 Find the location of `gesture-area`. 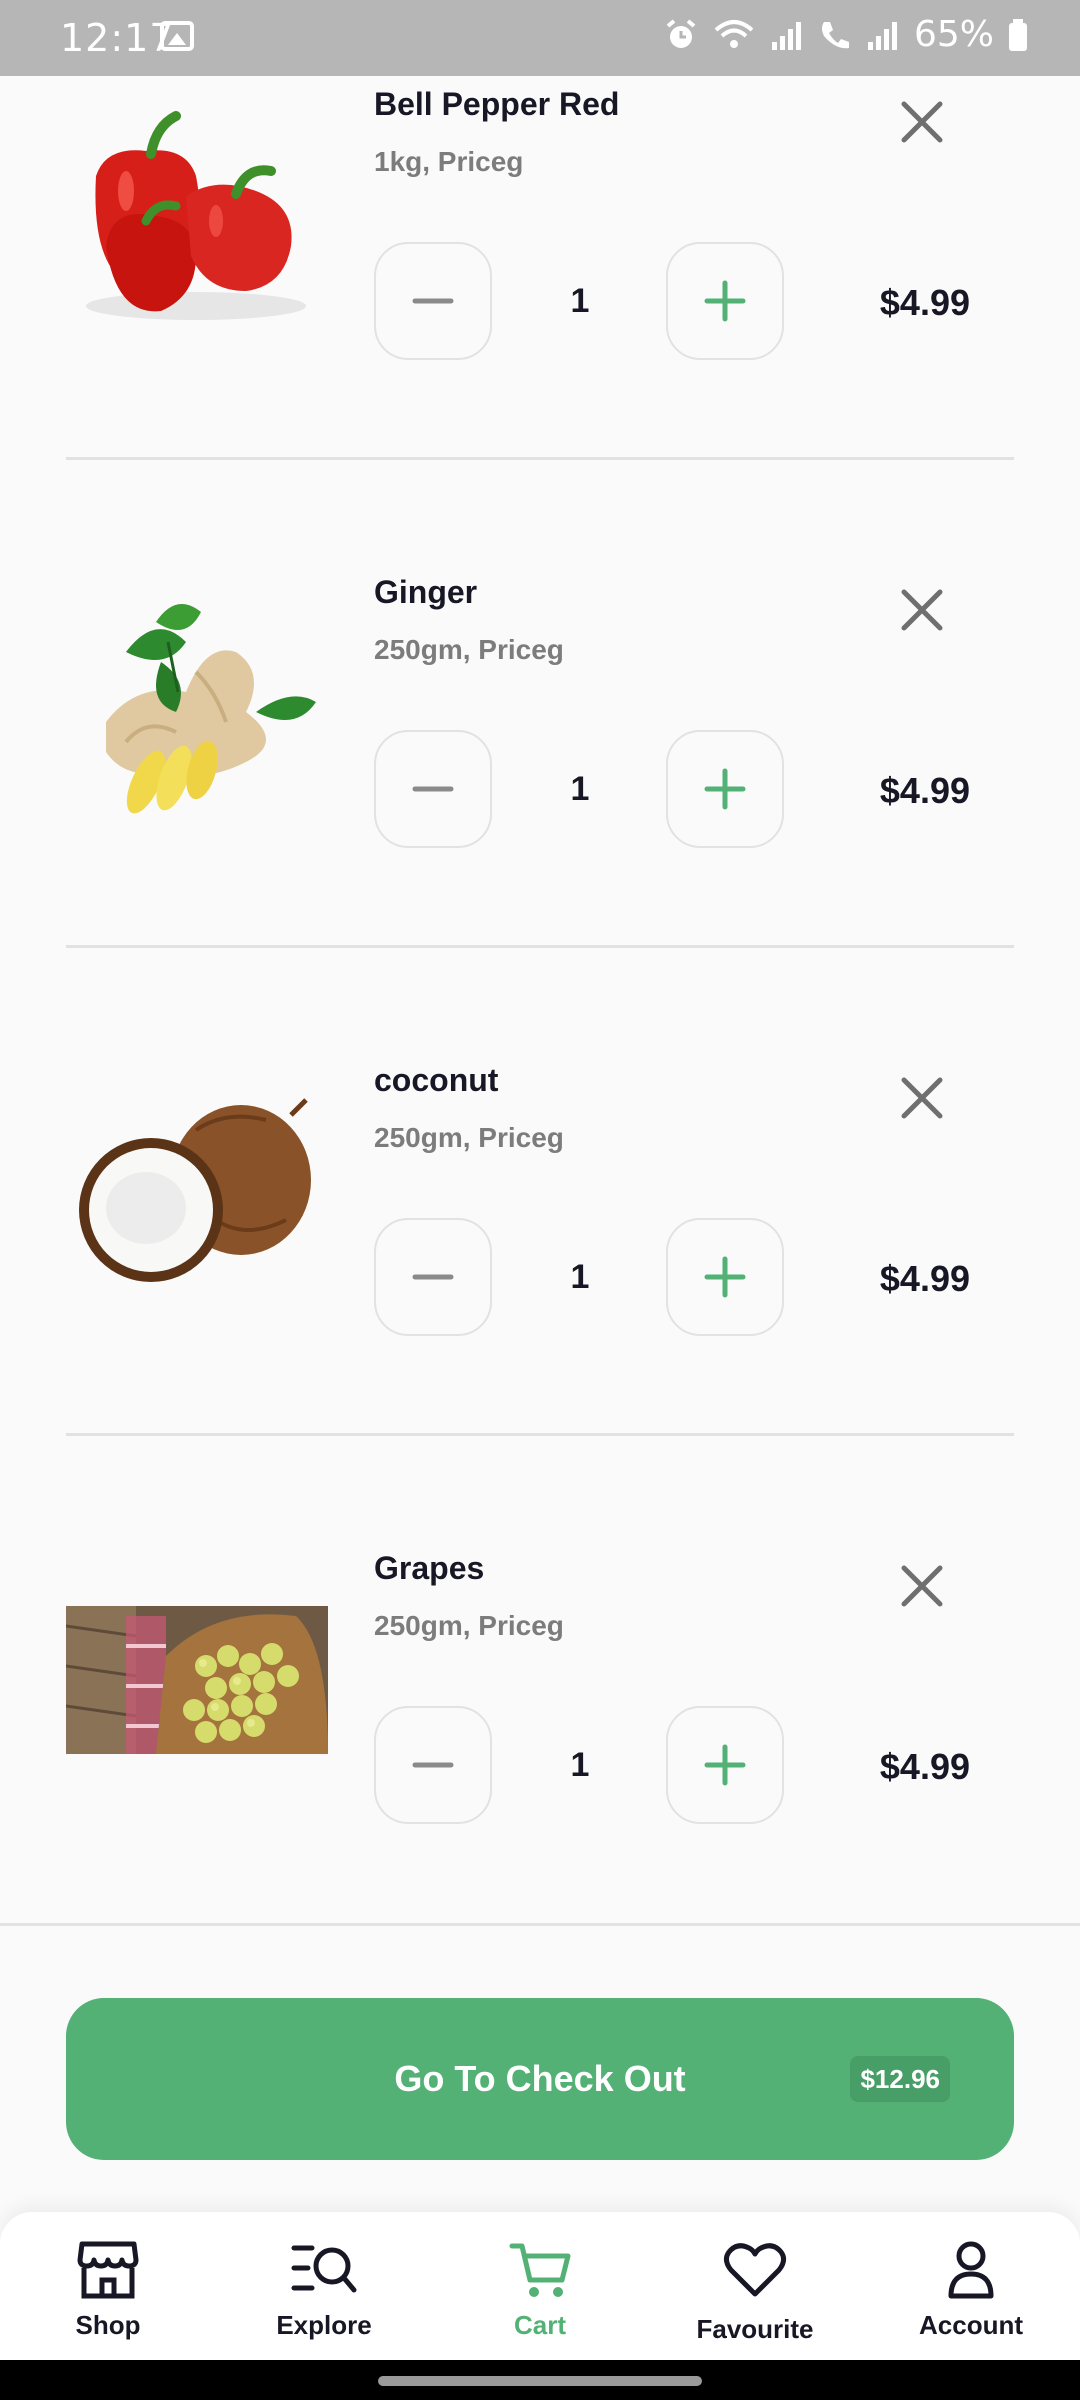

gesture-area is located at coordinates (540, 2380).